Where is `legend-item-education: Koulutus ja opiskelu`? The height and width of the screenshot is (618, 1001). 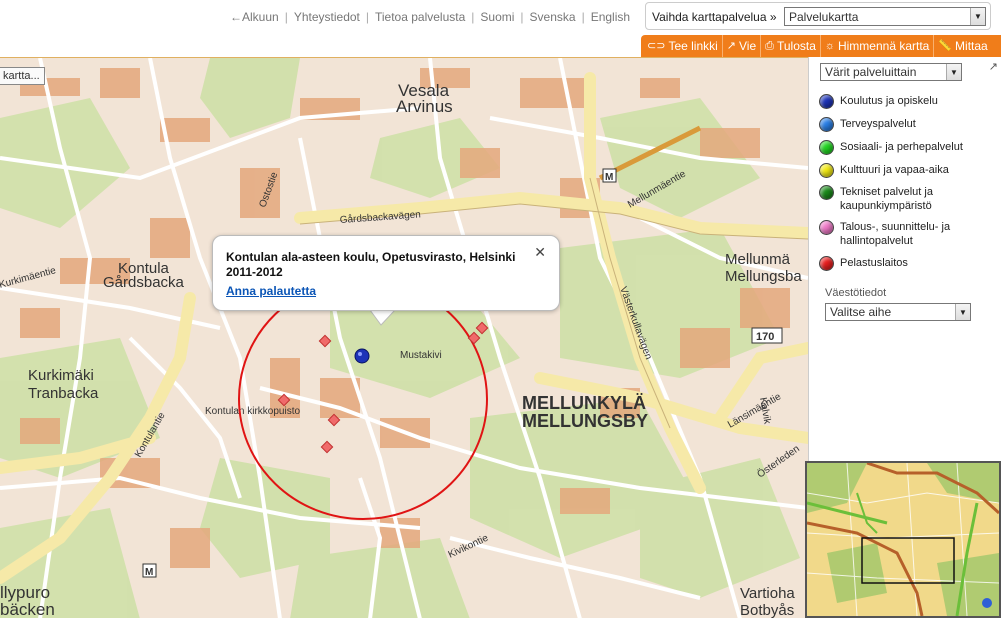 legend-item-education: Koulutus ja opiskelu is located at coordinates (878, 101).